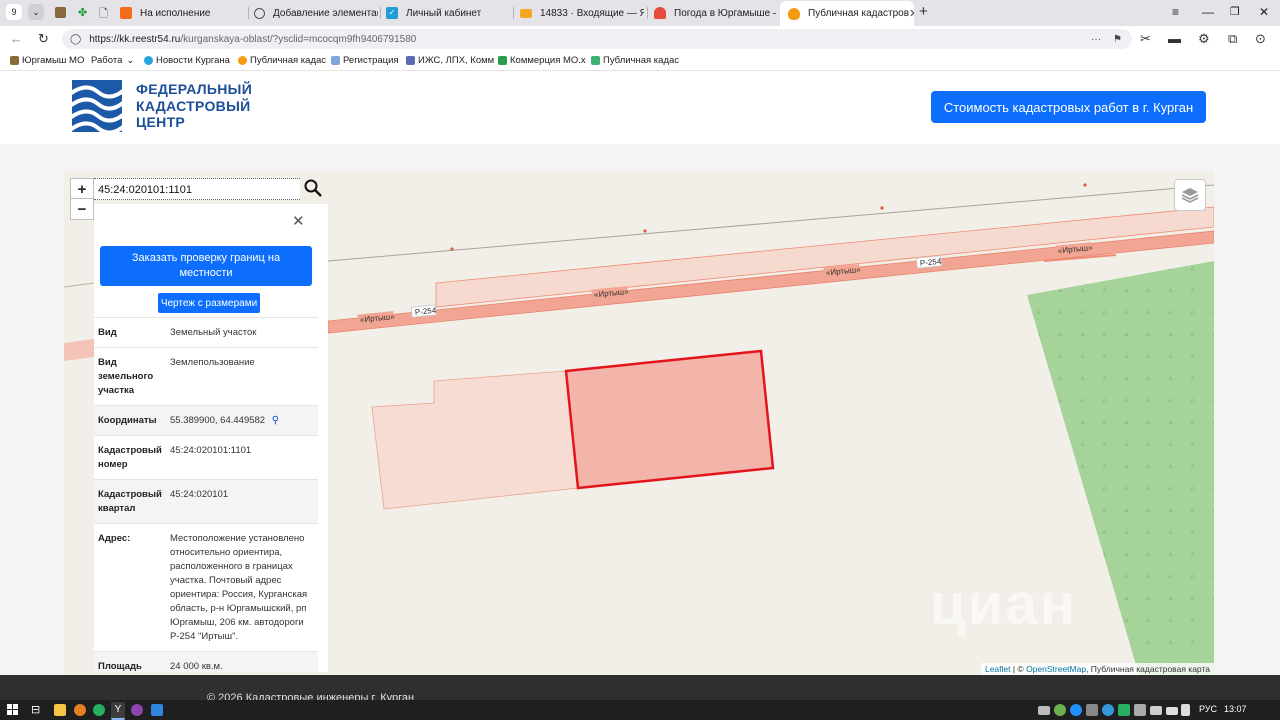 This screenshot has width=1280, height=720. What do you see at coordinates (669, 419) in the screenshot?
I see `selected-parcel` at bounding box center [669, 419].